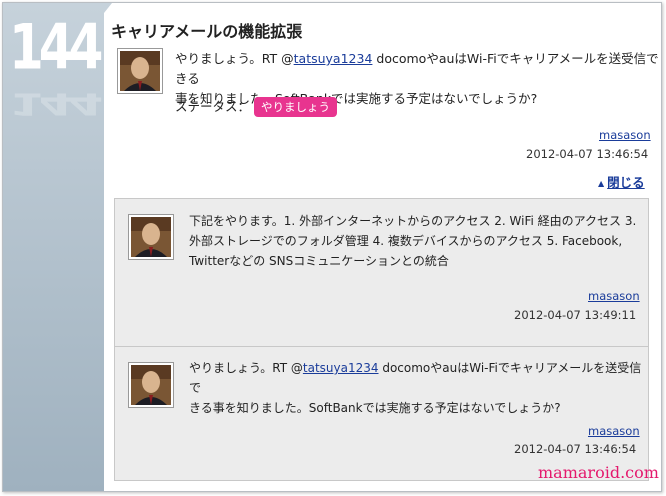 The width and height of the screenshot is (666, 496). Describe the element at coordinates (575, 449) in the screenshot. I see `reply-date: 2012-04-07 13:46:54` at that location.